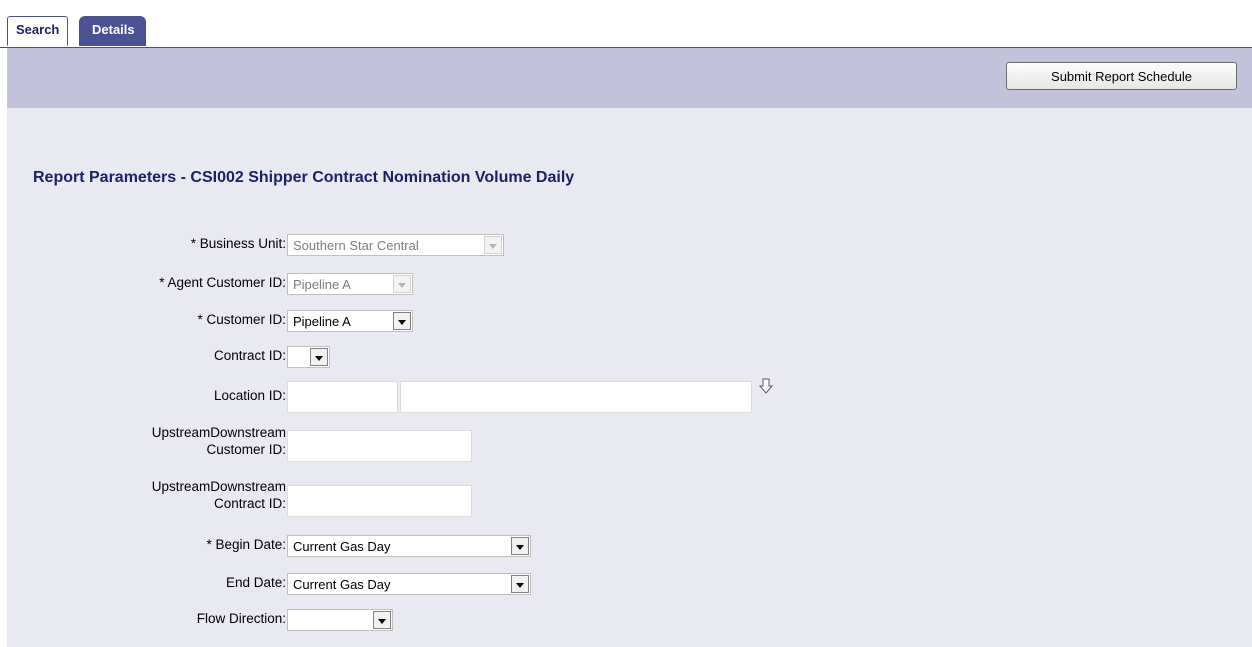 The image size is (1252, 647). I want to click on updown-contract-id-label-line2: Contract ID:, so click(249, 503).